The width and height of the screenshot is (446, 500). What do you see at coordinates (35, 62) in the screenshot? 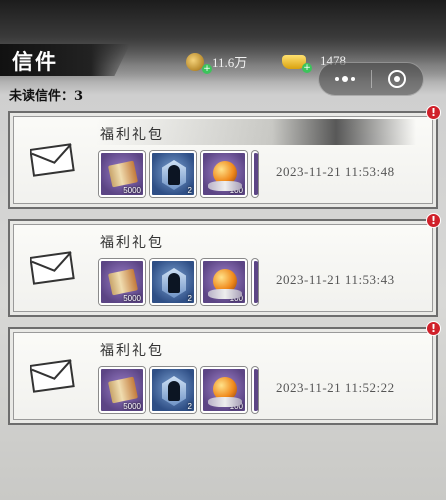
I see `page-title: 信件` at bounding box center [35, 62].